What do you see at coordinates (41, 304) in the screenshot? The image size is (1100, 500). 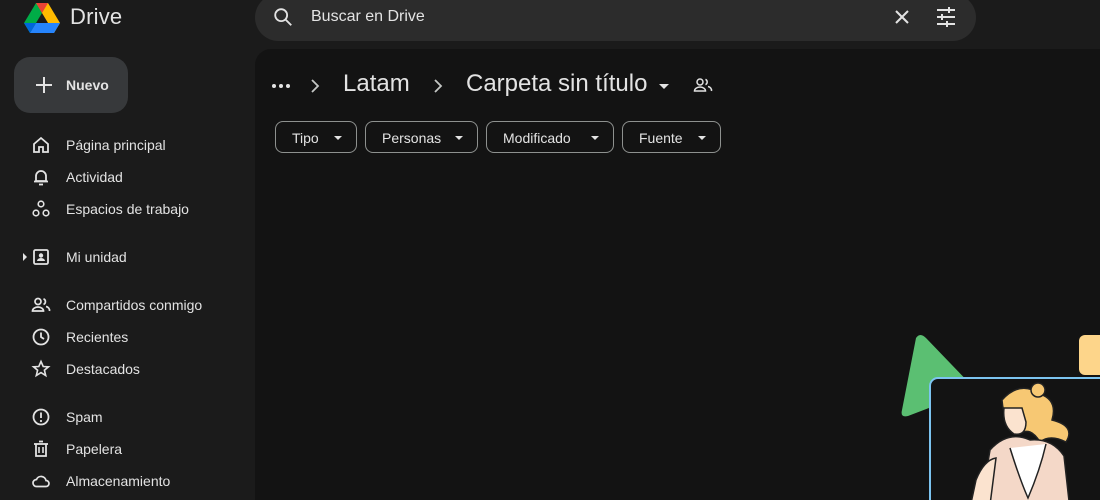 I see `people-icon` at bounding box center [41, 304].